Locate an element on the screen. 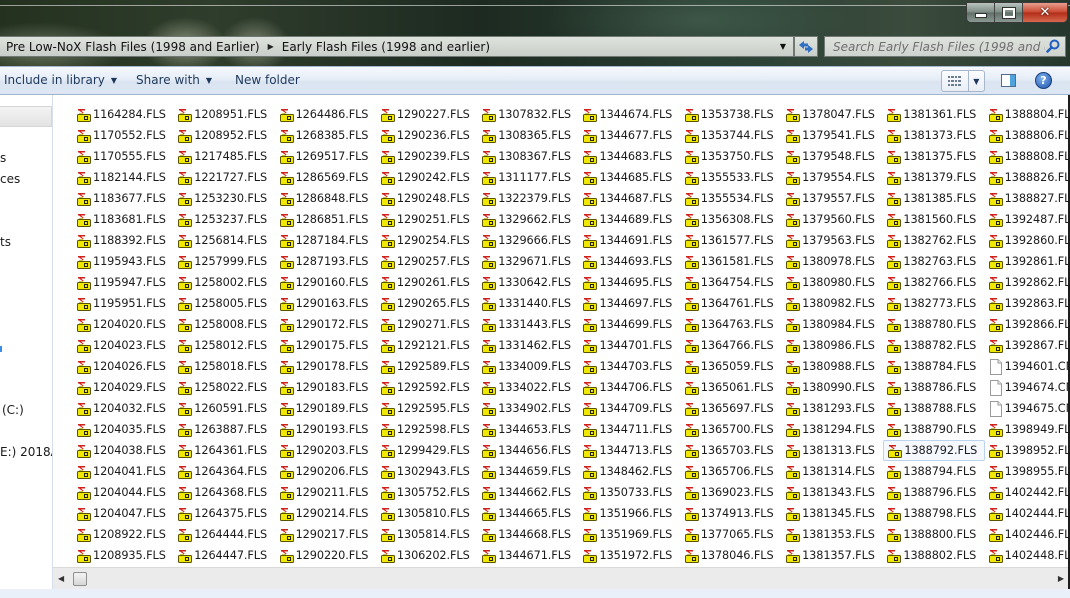 The height and width of the screenshot is (598, 1070). file-item: 1183681.FLS is located at coordinates (123, 219).